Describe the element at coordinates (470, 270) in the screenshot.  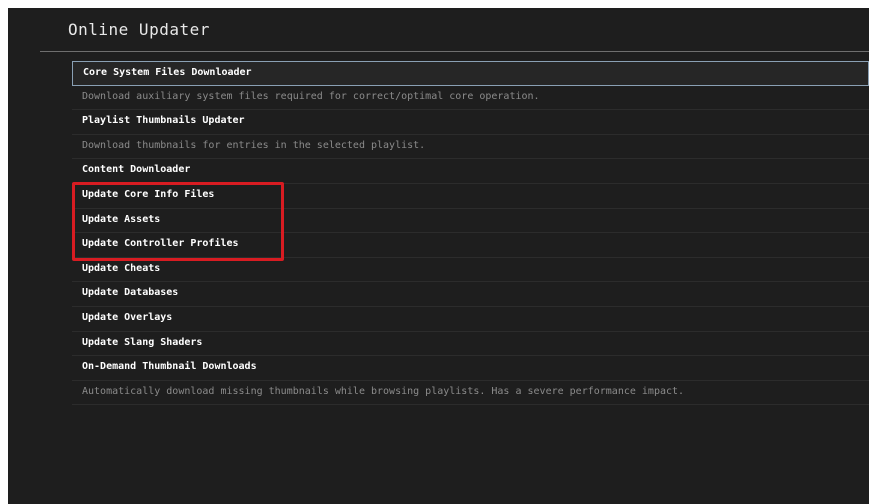
I see `menu-item-update-cheats: Update Cheats` at that location.